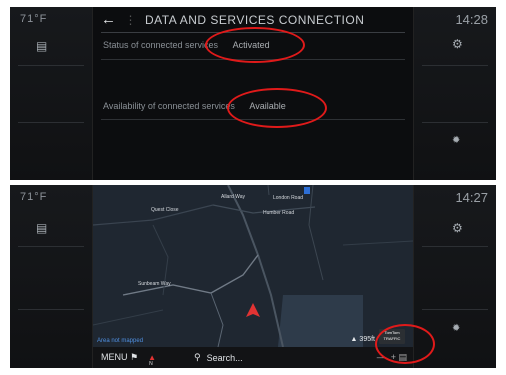 The height and width of the screenshot is (375, 506). What do you see at coordinates (154, 284) in the screenshot?
I see `map-label: Sunbeam Way` at bounding box center [154, 284].